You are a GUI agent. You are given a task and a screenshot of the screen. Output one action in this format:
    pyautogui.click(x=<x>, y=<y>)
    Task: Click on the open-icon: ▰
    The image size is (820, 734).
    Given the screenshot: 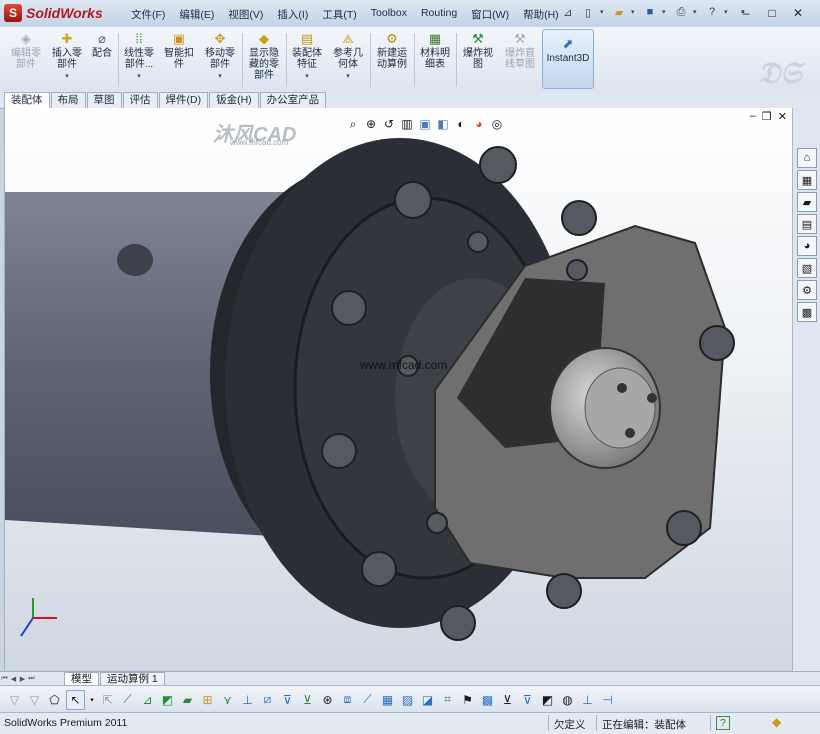 What is the action you would take?
    pyautogui.click(x=619, y=12)
    